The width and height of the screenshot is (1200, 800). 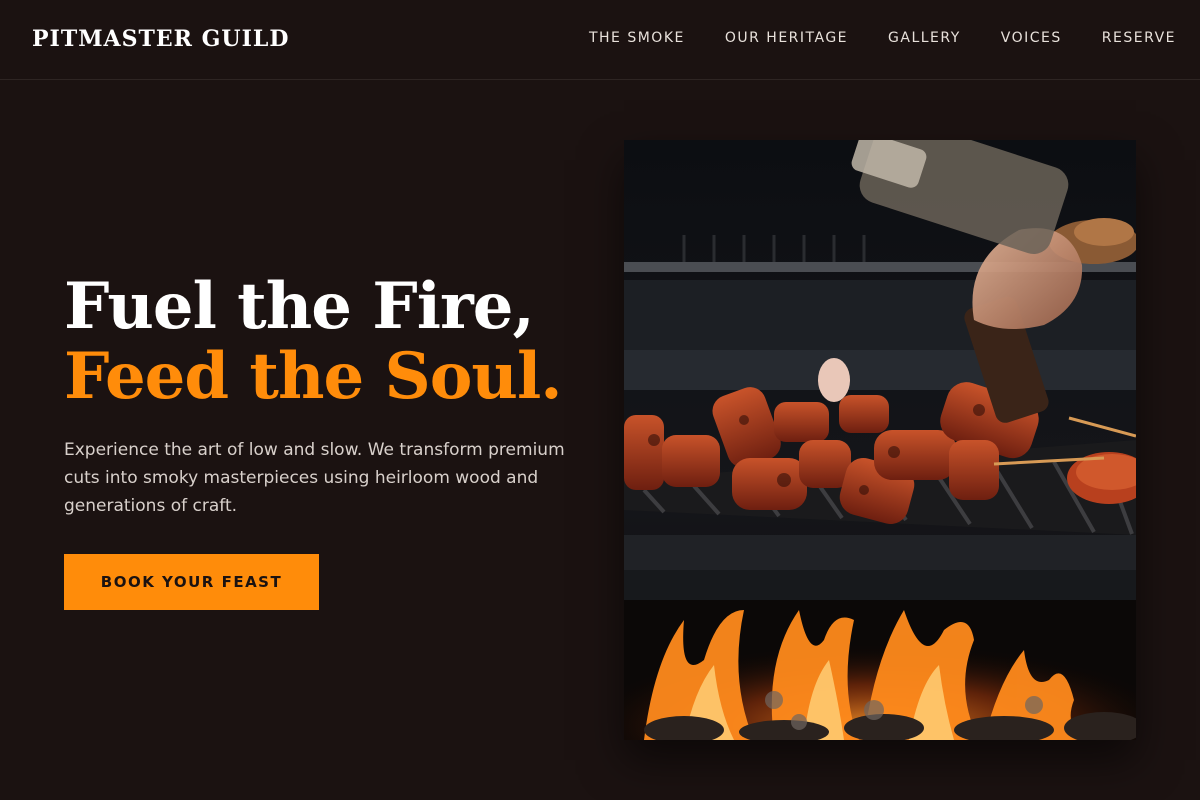 What do you see at coordinates (1031, 38) in the screenshot?
I see `nav-link-voices: VOICES` at bounding box center [1031, 38].